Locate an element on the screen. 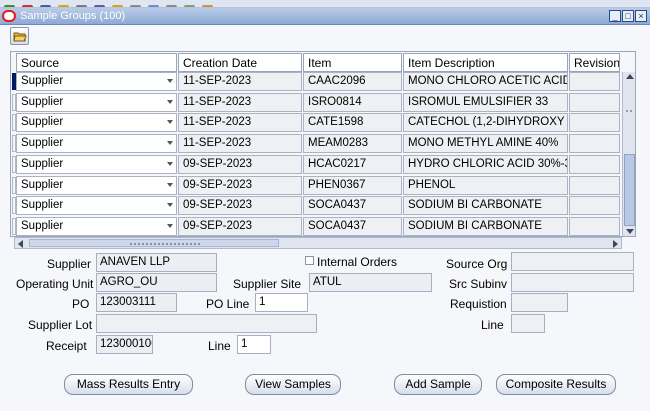 The image size is (650, 411). scroll-up-icon is located at coordinates (630, 76).